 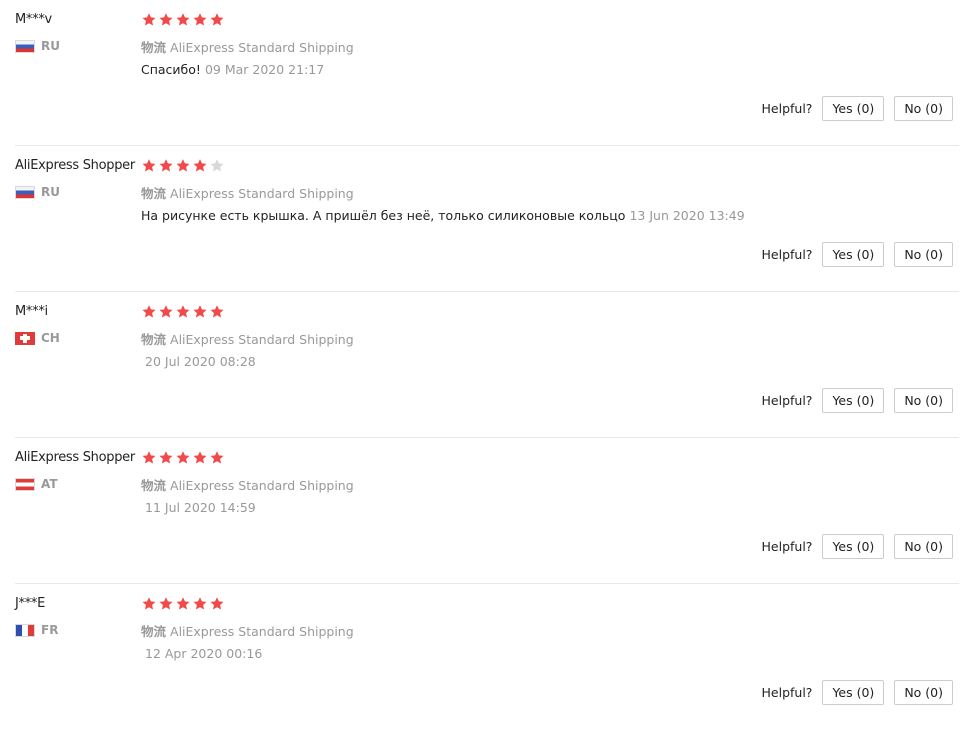 What do you see at coordinates (217, 166) in the screenshot?
I see `star-empty-icon` at bounding box center [217, 166].